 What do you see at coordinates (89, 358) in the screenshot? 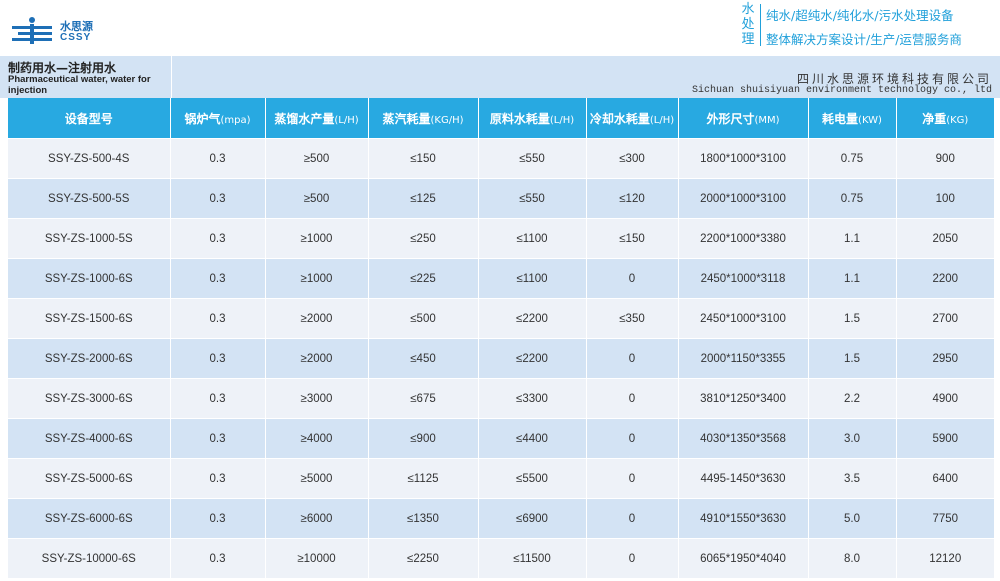
I see `cell-model: SSY-ZS-2000-6S` at bounding box center [89, 358].